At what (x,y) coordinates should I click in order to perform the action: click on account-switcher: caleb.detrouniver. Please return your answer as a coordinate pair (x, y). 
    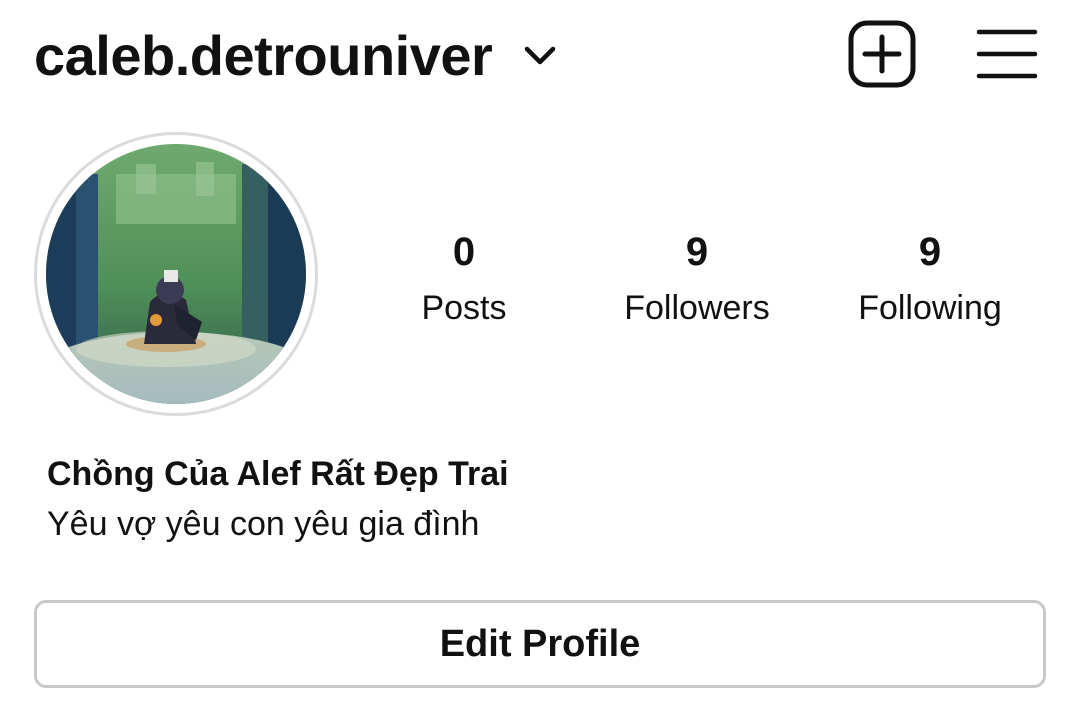
    Looking at the image, I should click on (296, 56).